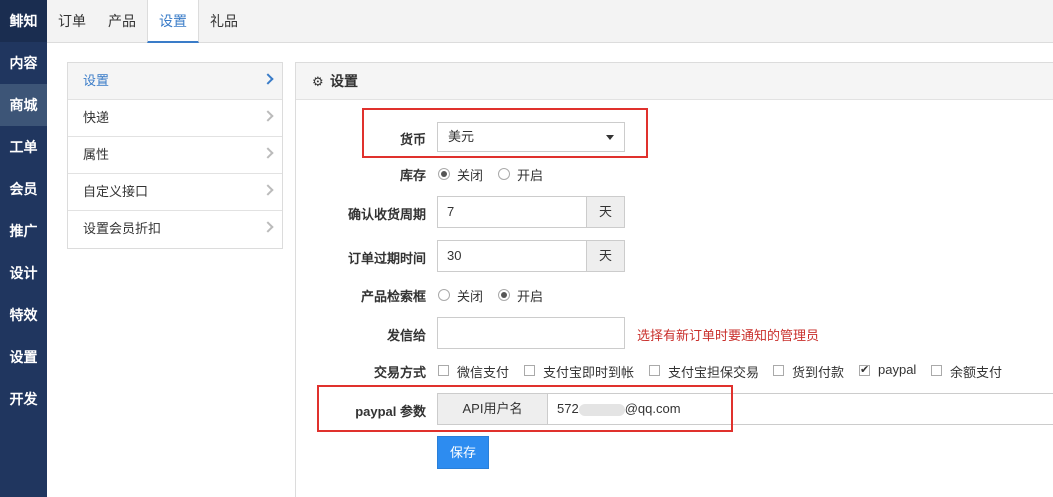  Describe the element at coordinates (406, 335) in the screenshot. I see `notify-label: 发信给` at that location.